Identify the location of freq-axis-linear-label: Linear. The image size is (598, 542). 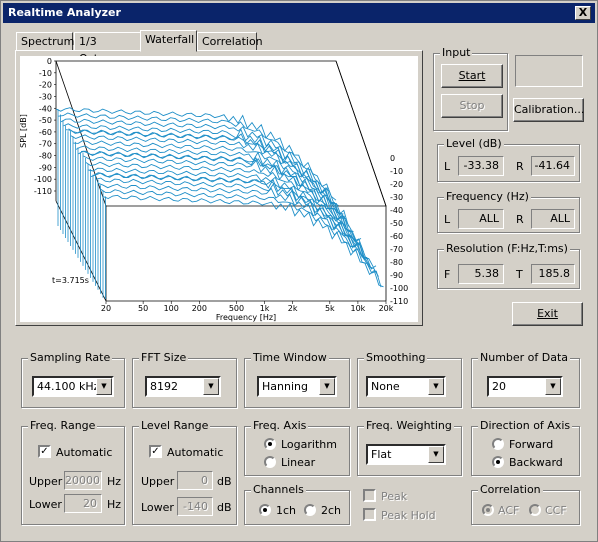
(298, 462).